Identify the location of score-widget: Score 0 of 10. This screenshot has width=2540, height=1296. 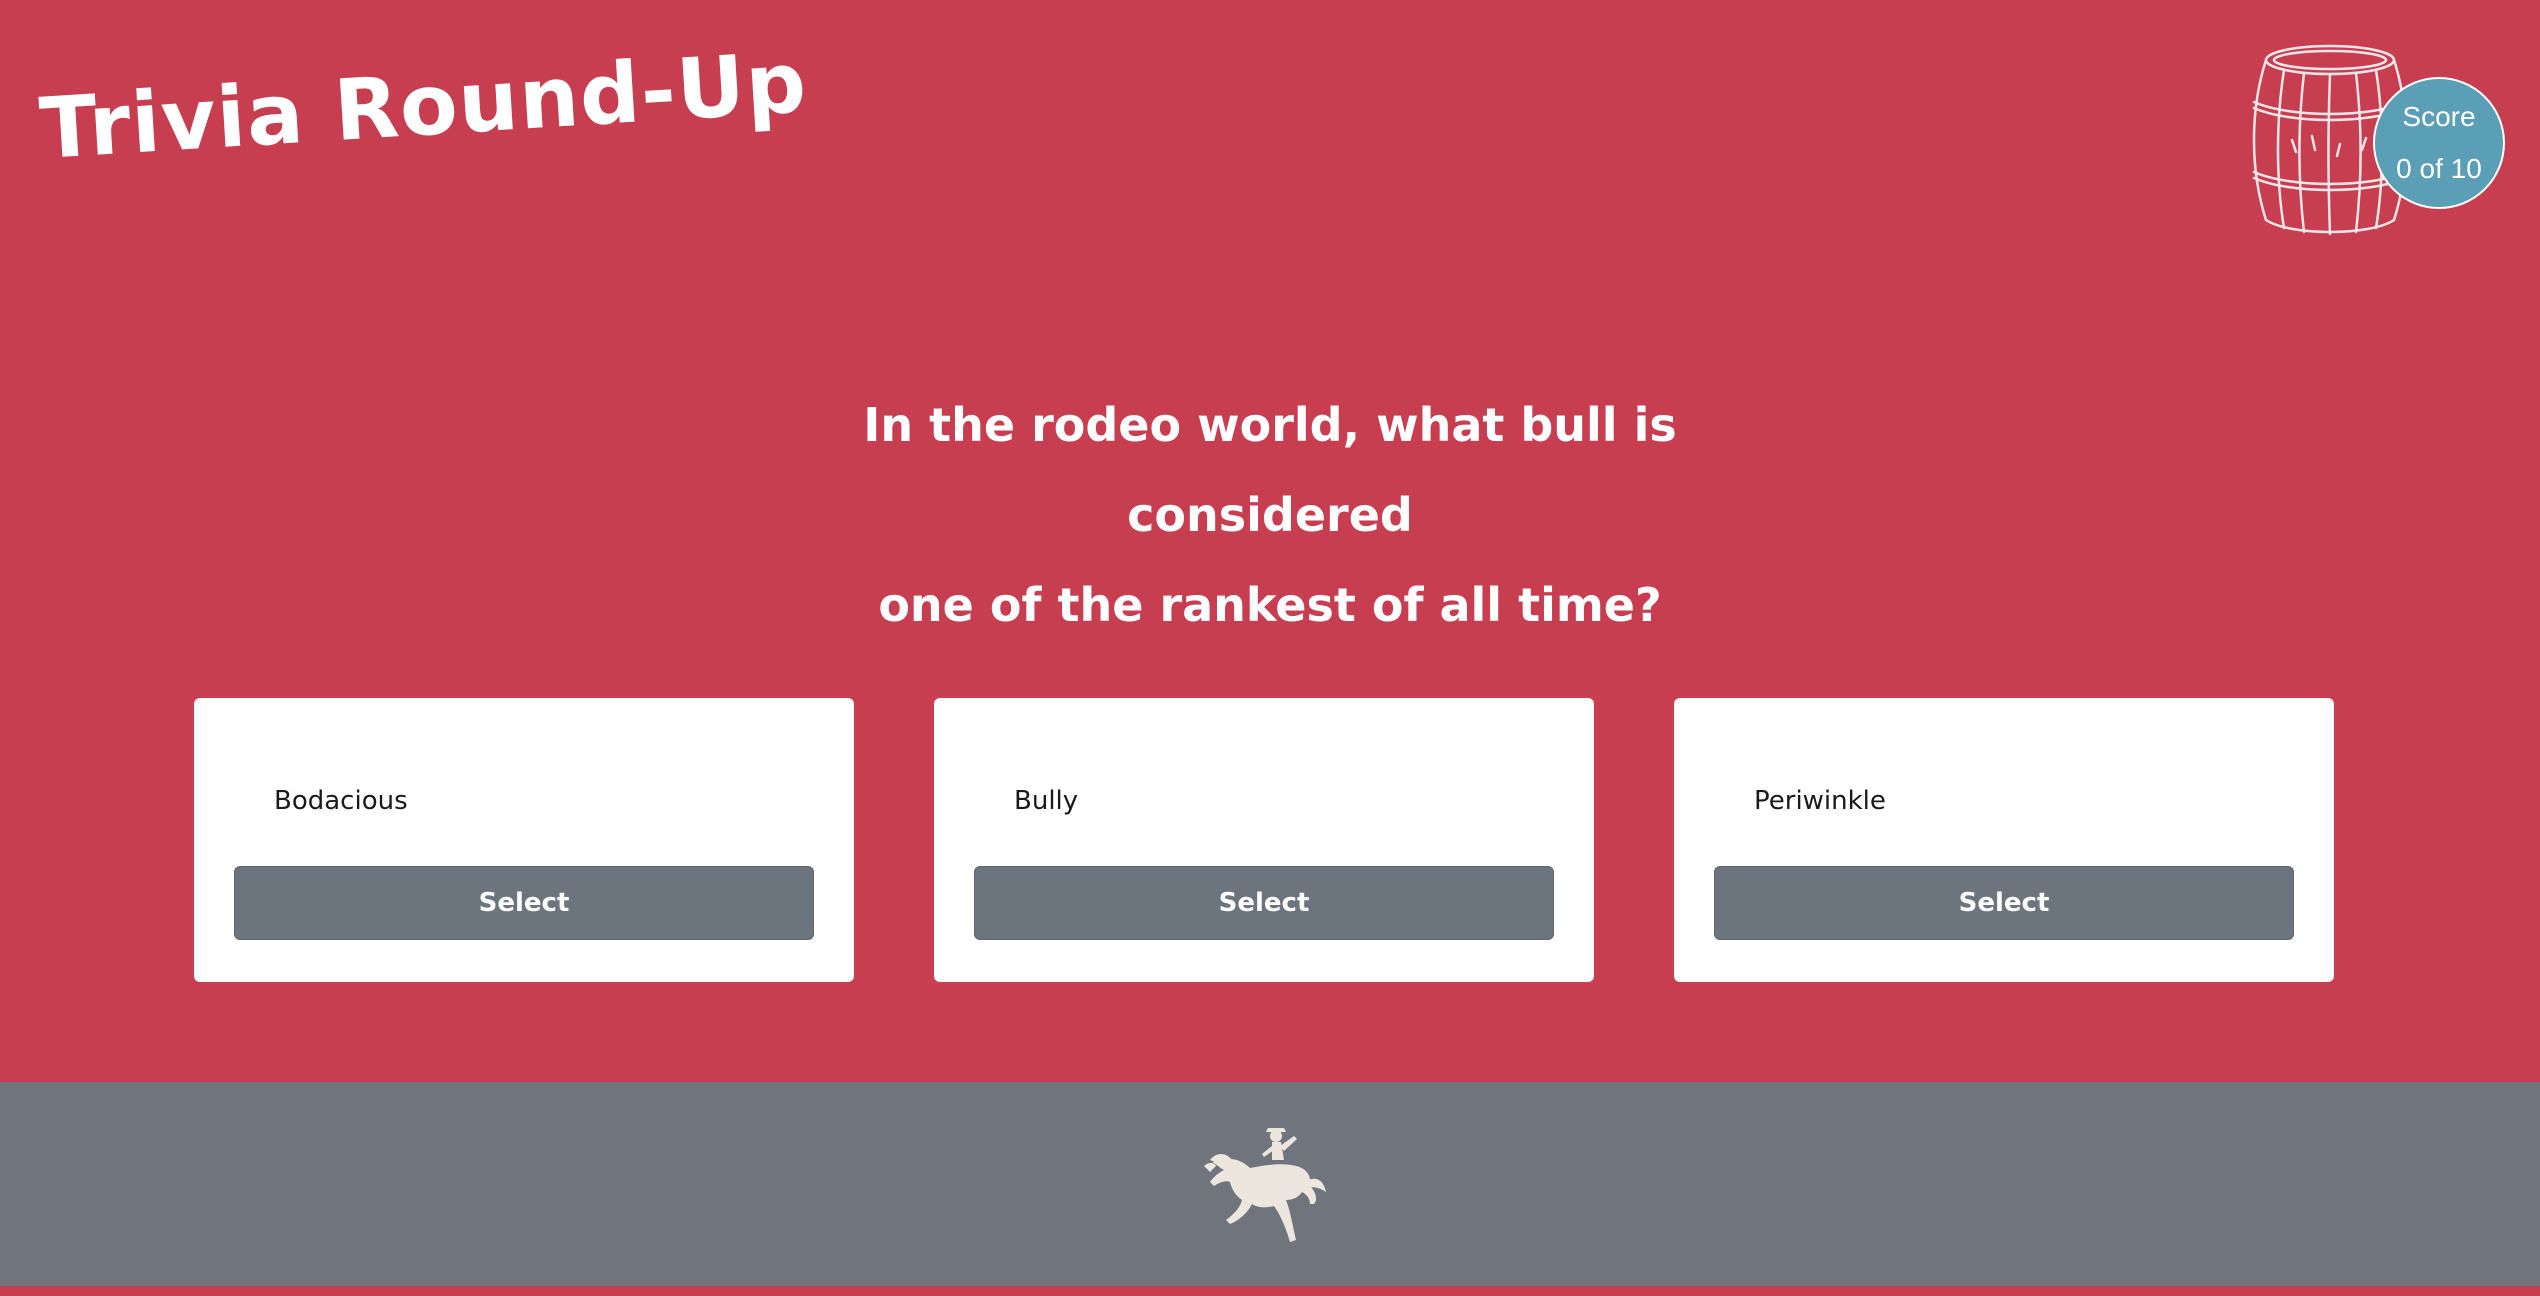
(2375, 140).